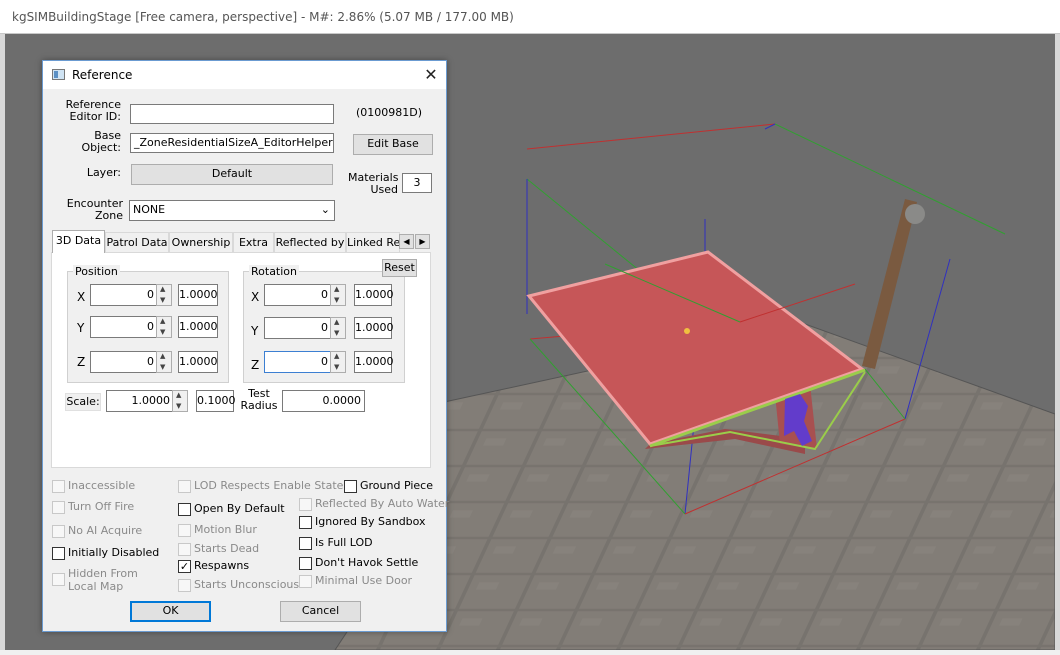 The width and height of the screenshot is (1060, 655). Describe the element at coordinates (310, 242) in the screenshot. I see `tab-reflected-by: Reflected by` at that location.